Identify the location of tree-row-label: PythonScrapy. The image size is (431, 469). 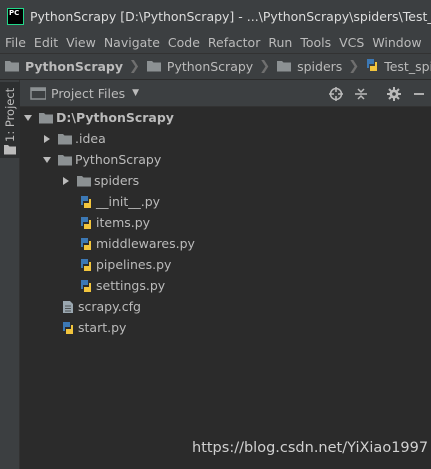
(118, 159).